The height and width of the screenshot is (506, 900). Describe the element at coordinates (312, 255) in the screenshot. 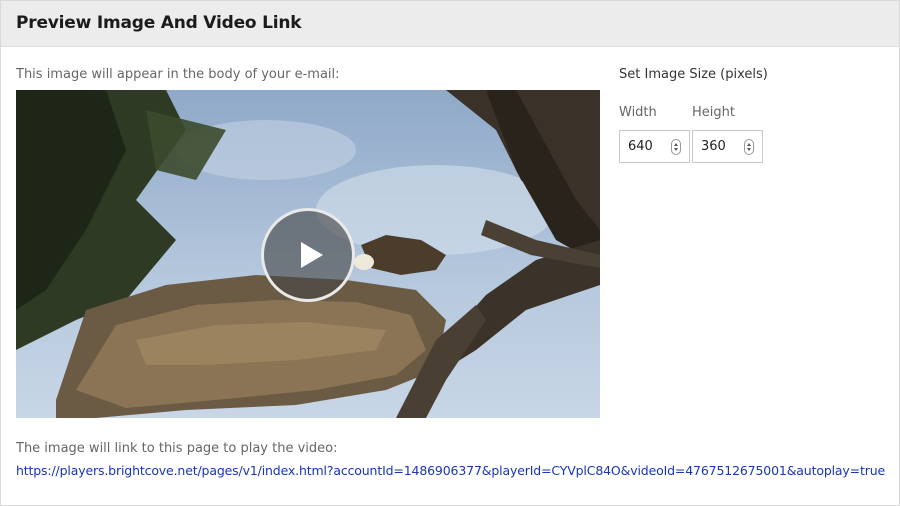

I see `play-icon` at that location.